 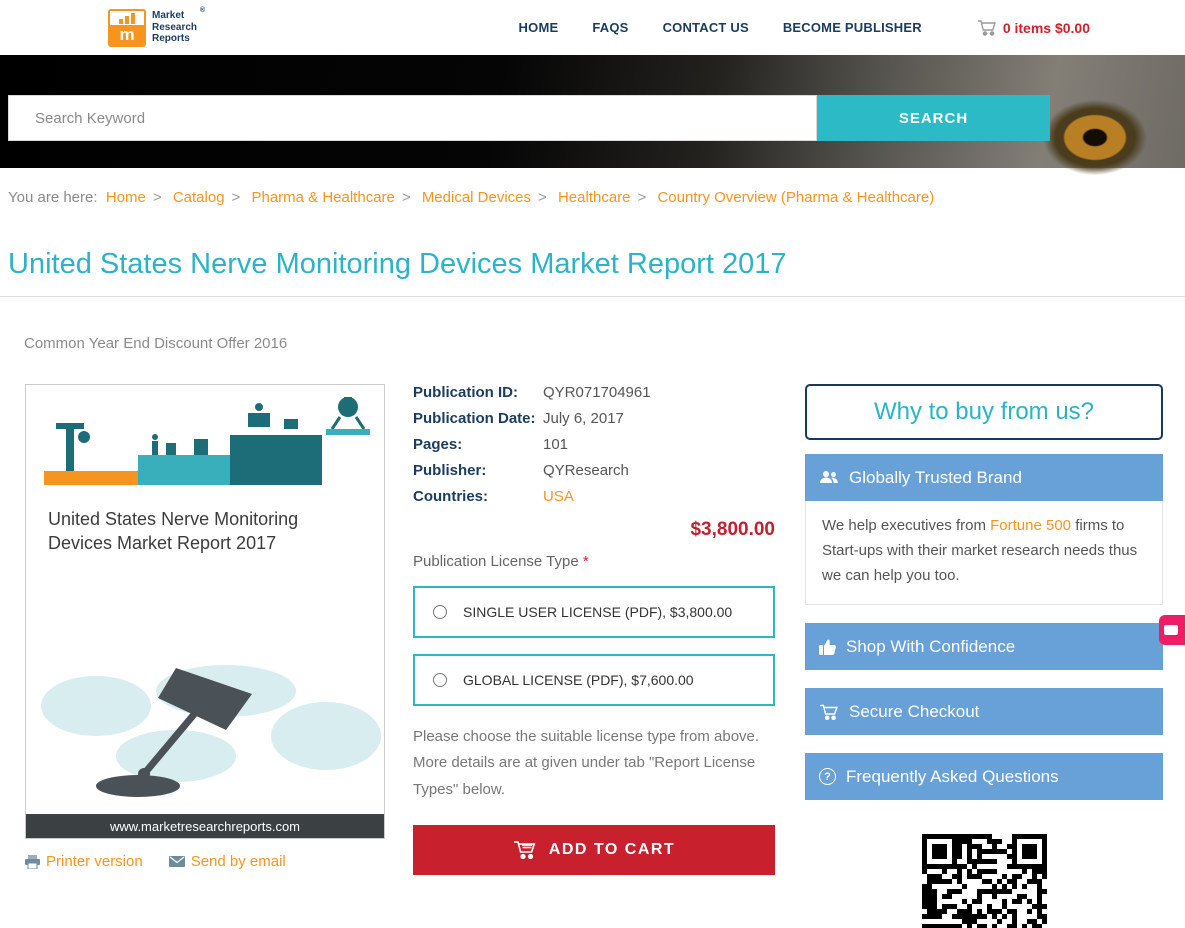 I want to click on thumbs-up-icon, so click(x=827, y=647).